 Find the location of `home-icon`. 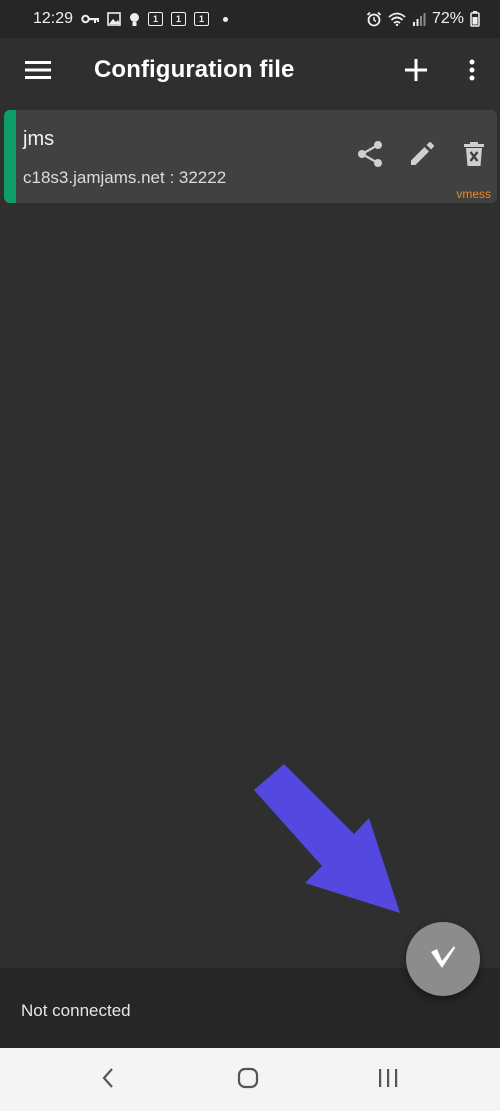

home-icon is located at coordinates (248, 1080).